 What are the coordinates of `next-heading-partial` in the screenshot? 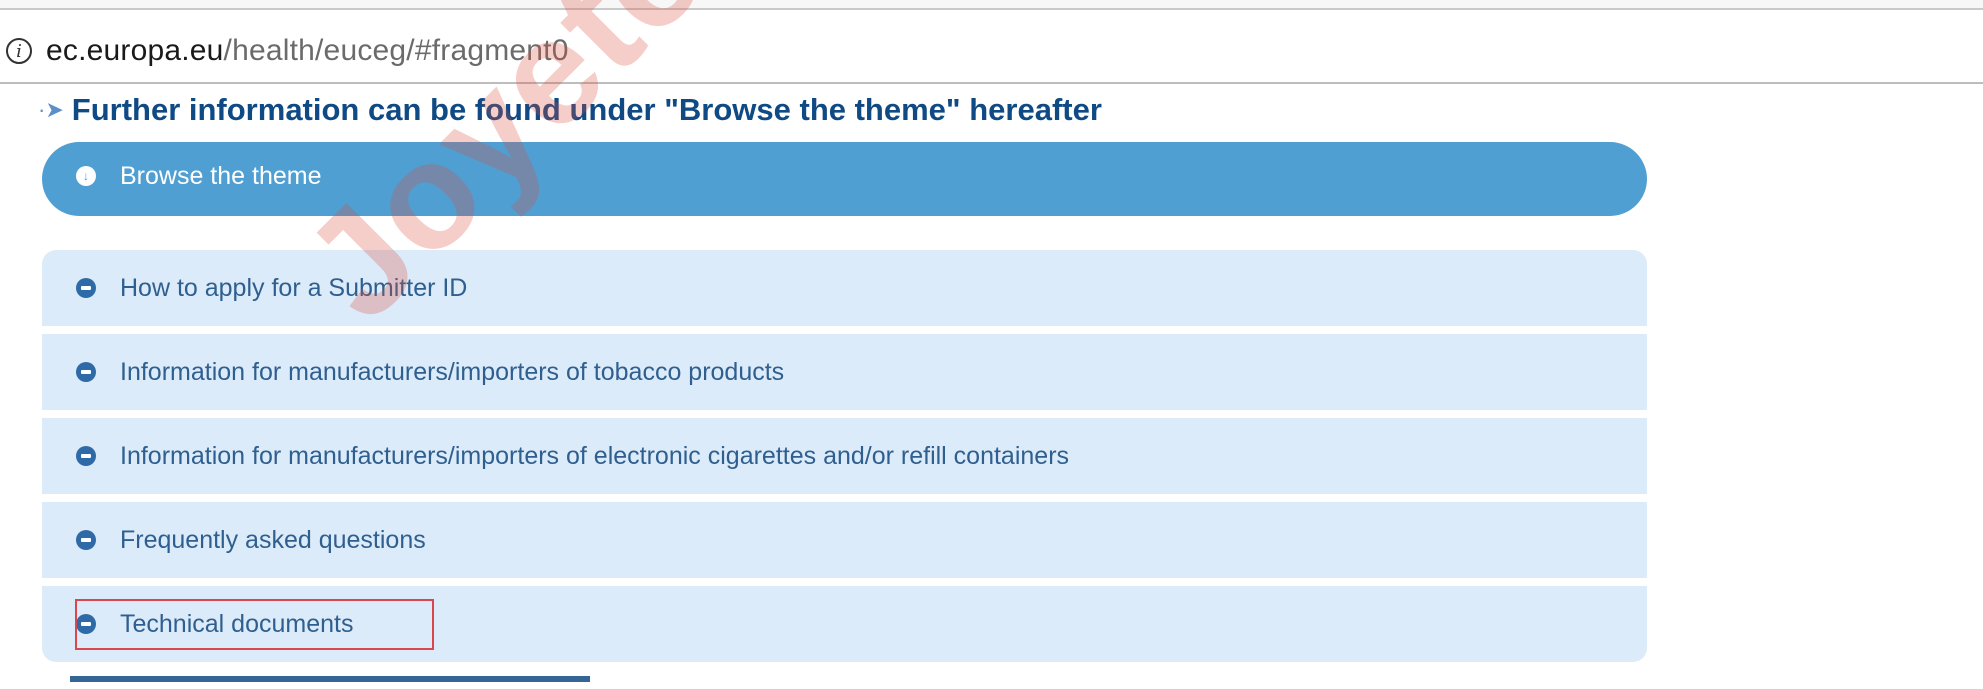 It's located at (340, 682).